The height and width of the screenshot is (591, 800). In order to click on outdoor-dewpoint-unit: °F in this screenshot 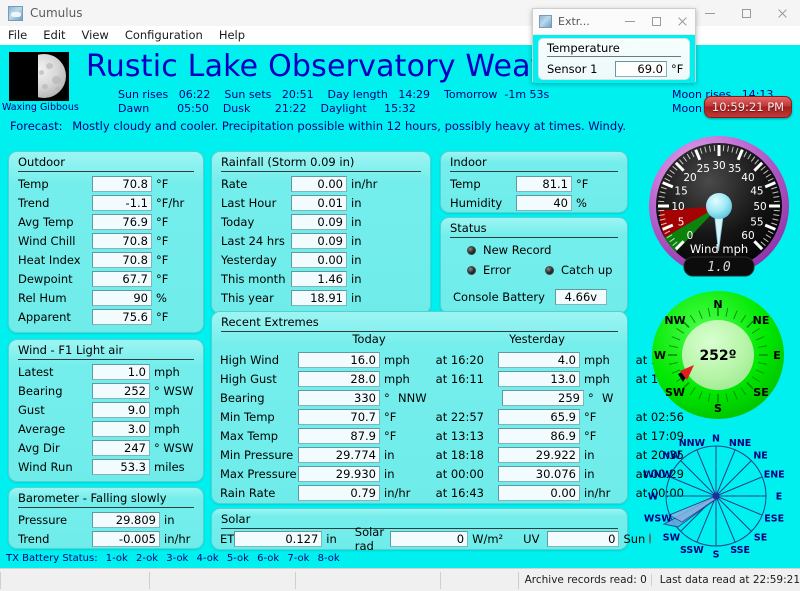, I will do `click(162, 278)`.